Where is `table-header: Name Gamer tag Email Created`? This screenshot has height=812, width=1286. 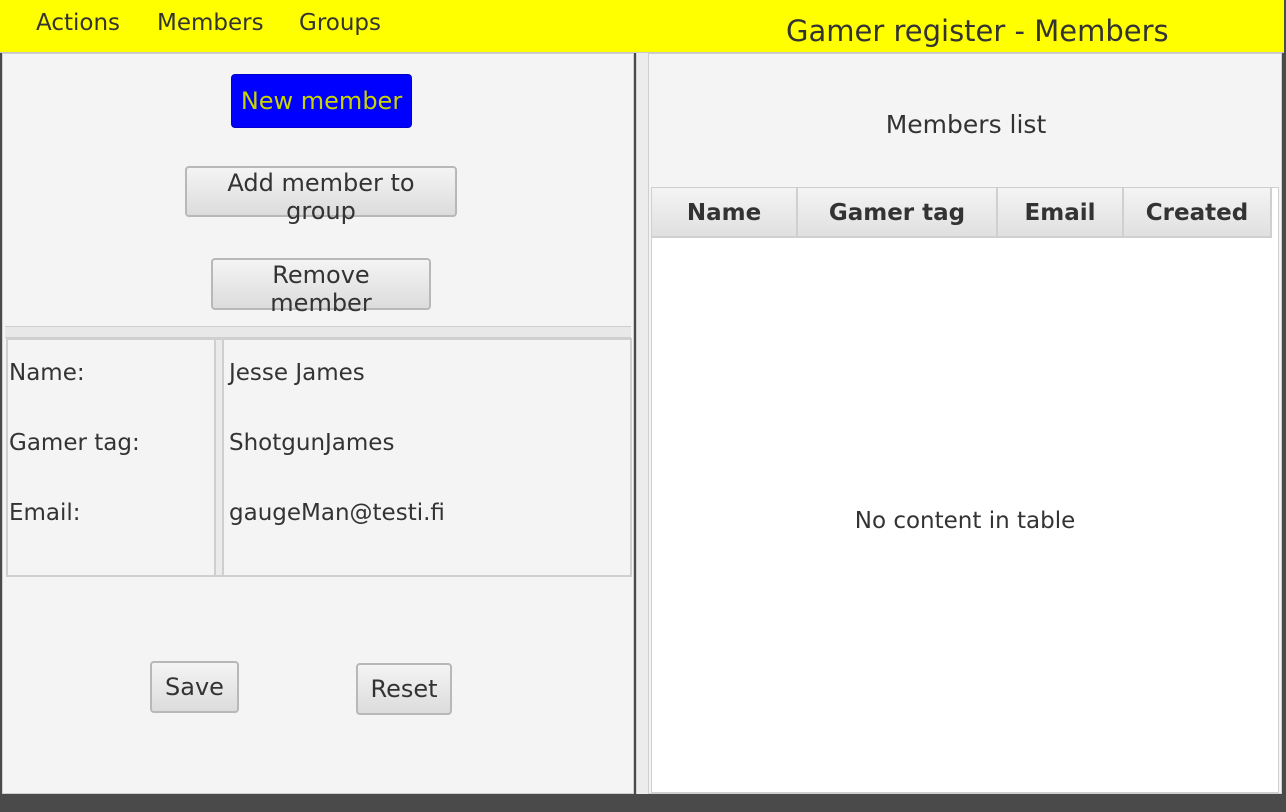 table-header: Name Gamer tag Email Created is located at coordinates (965, 214).